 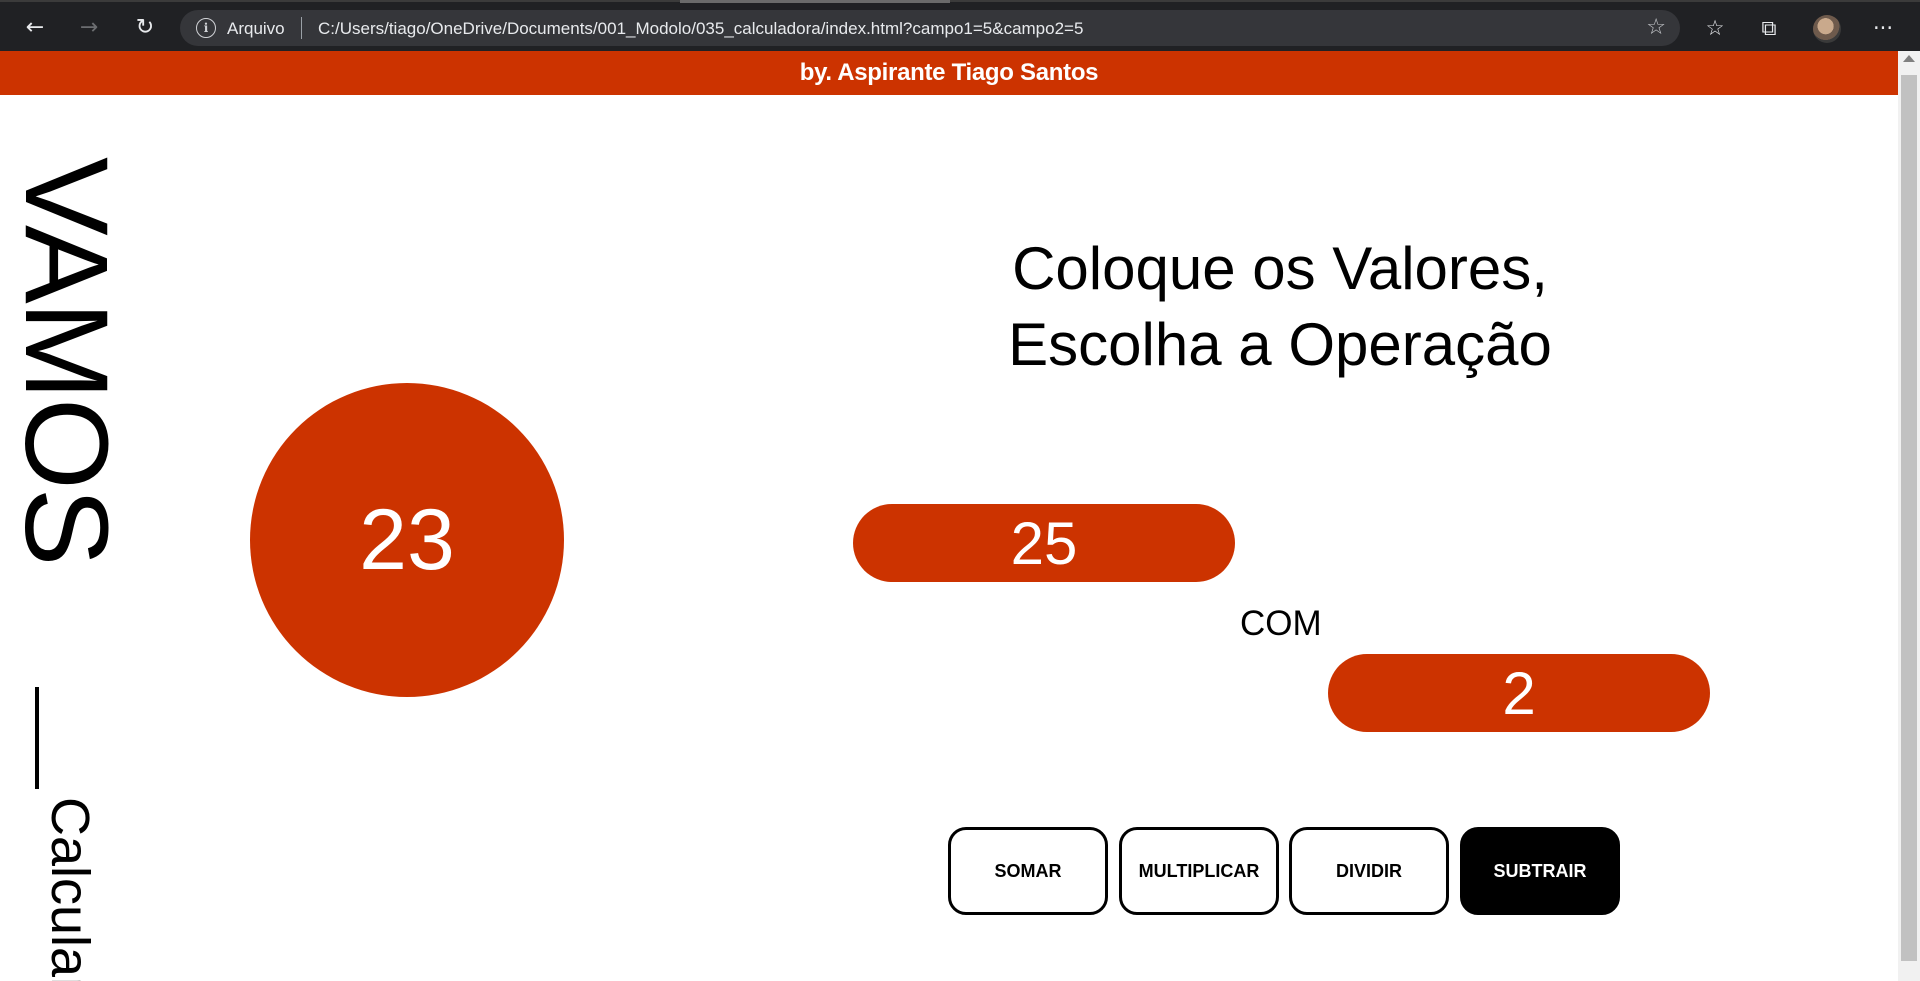 I want to click on scrollbar-thumb, so click(x=1909, y=518).